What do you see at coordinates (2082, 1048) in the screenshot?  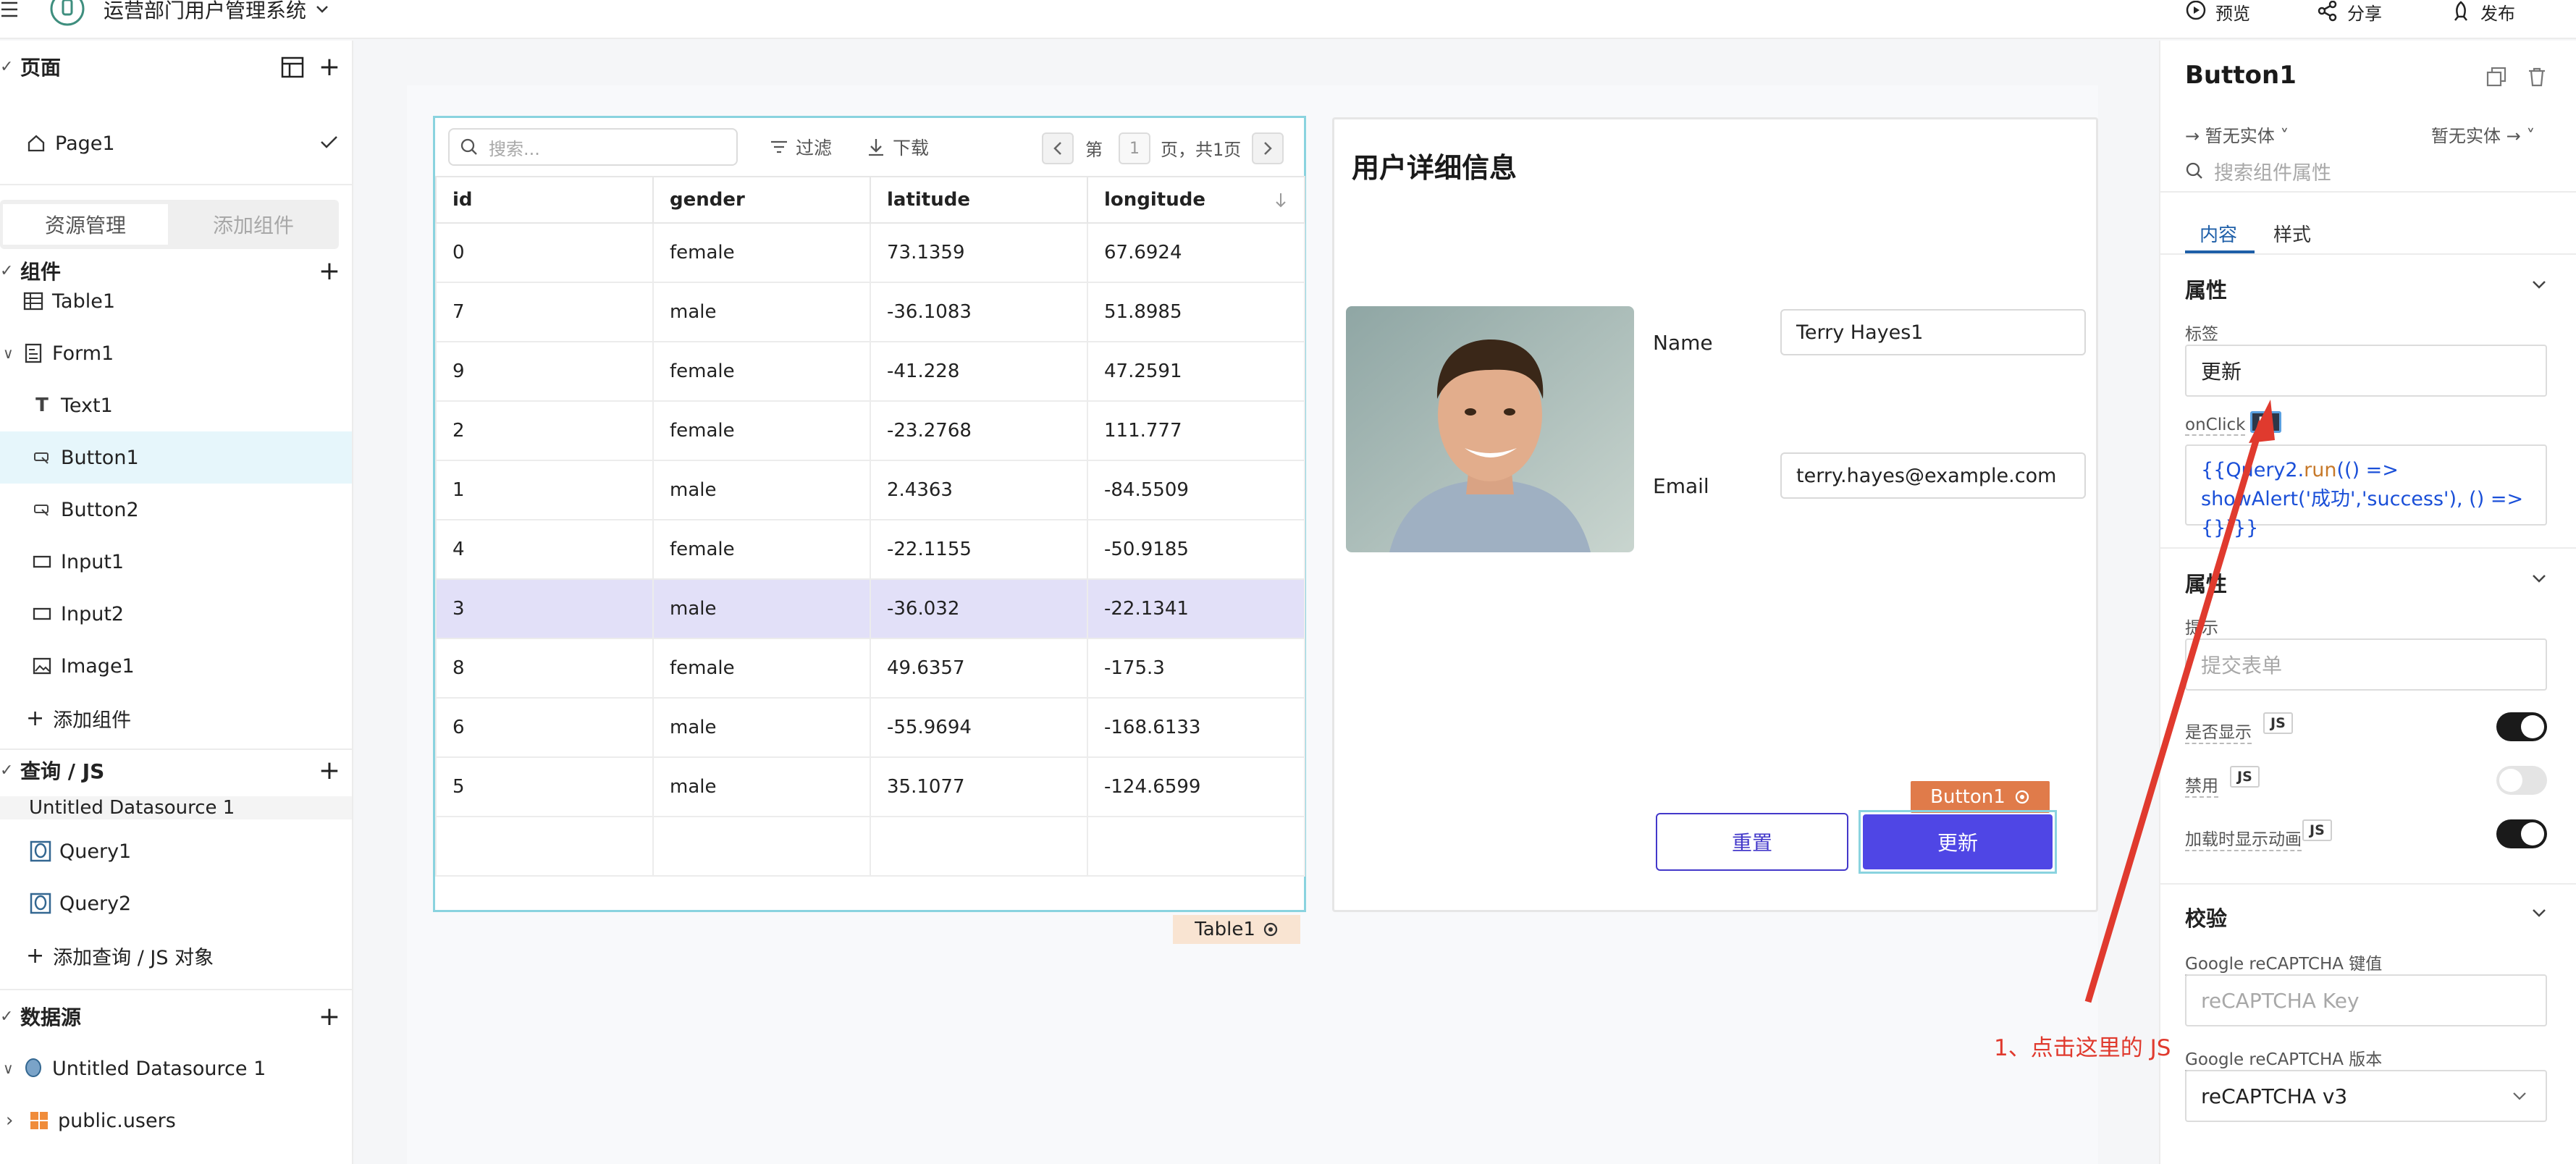 I see `annotation-text: 1、点击这里的 JS` at bounding box center [2082, 1048].